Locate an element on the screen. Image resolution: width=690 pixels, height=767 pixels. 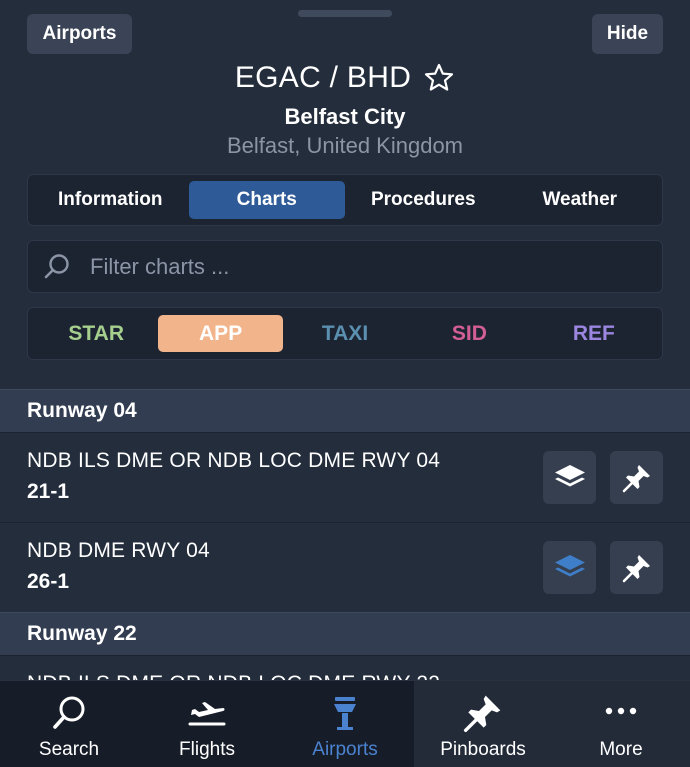
airport-tower-icon is located at coordinates (345, 713).